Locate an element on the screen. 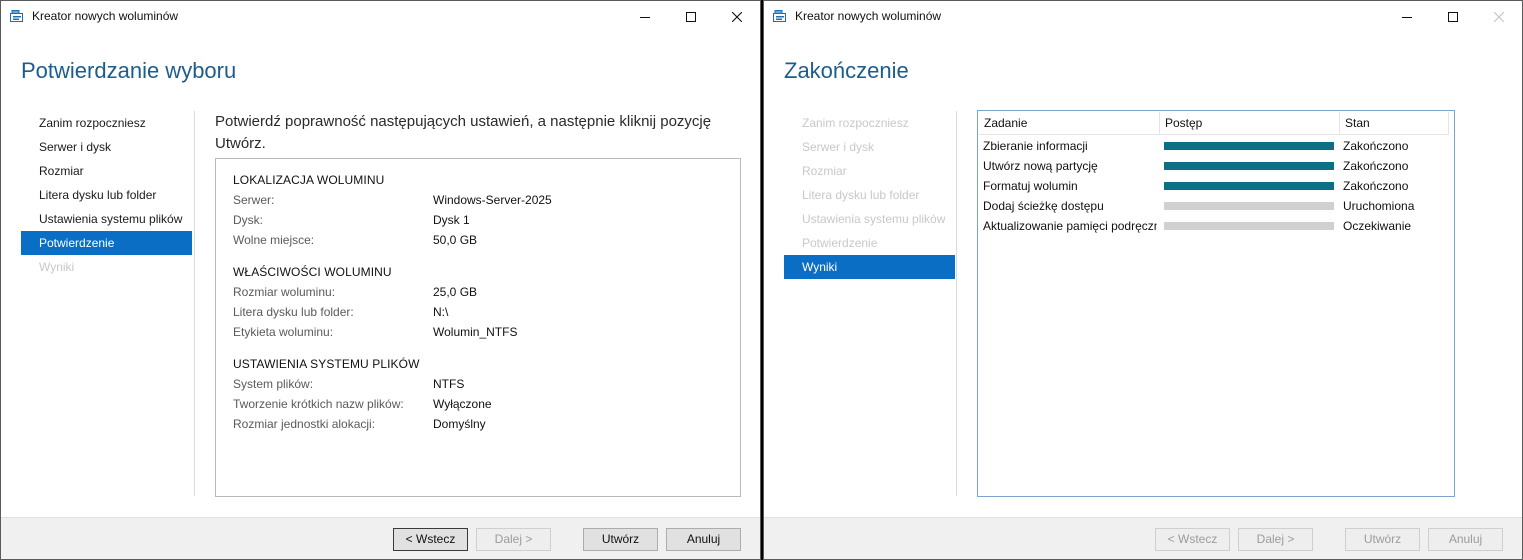 The height and width of the screenshot is (560, 1523). summary-value: Windows-Server-2025 is located at coordinates (492, 200).